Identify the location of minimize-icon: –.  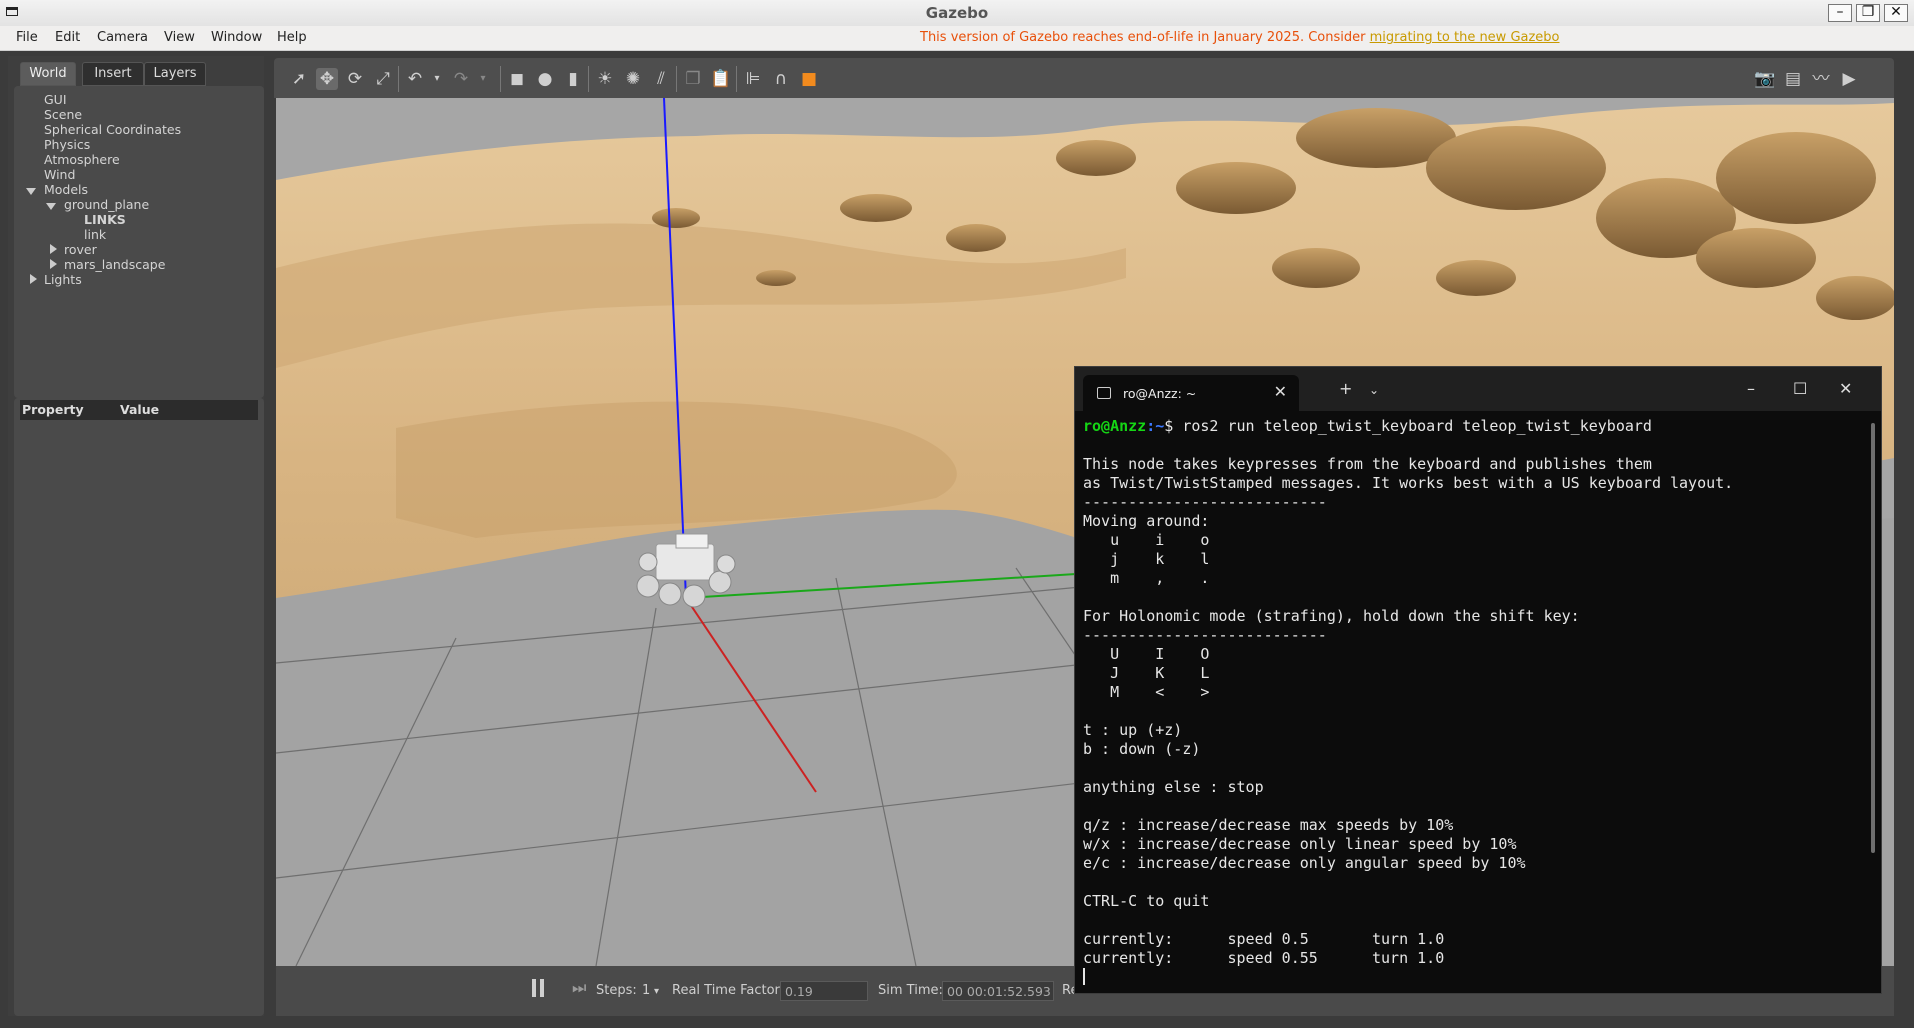
(1751, 388).